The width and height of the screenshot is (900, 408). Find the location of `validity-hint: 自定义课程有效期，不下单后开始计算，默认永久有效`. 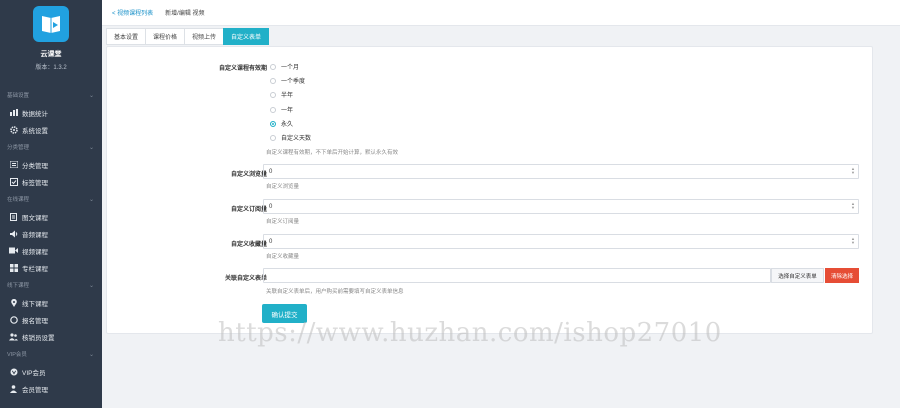

validity-hint: 自定义课程有效期，不下单后开始计算，默认永久有效 is located at coordinates (332, 153).